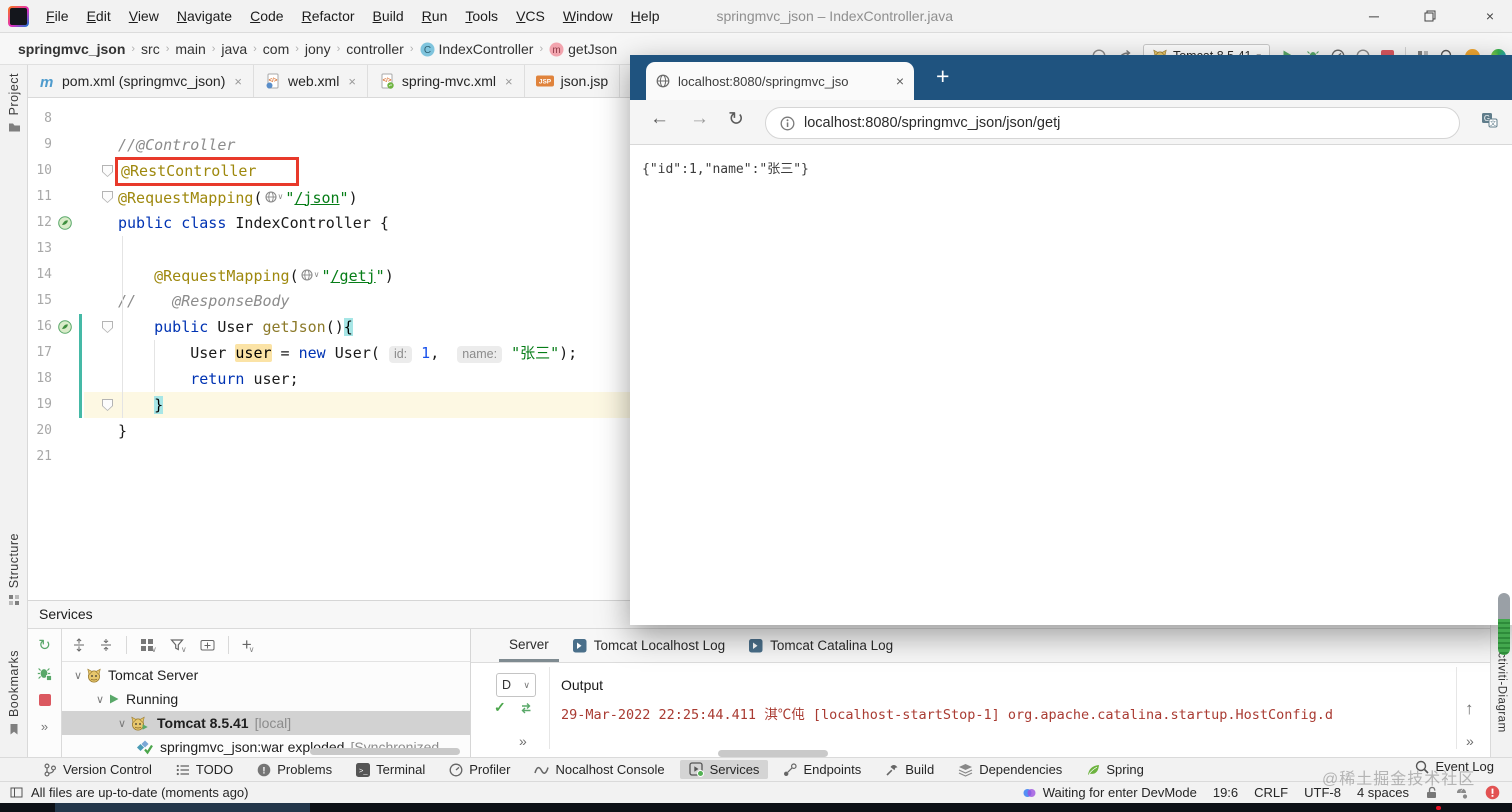 The width and height of the screenshot is (1512, 812). Describe the element at coordinates (1432, 16) in the screenshot. I see `restore-button` at that location.